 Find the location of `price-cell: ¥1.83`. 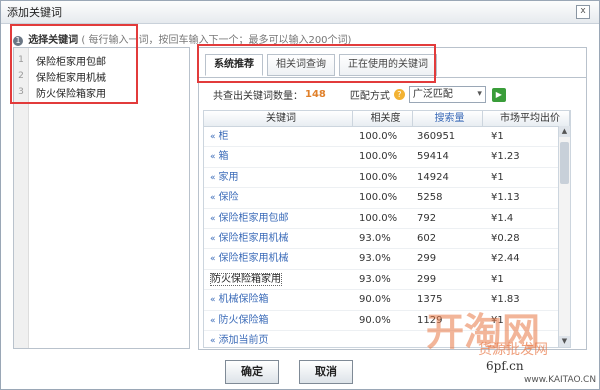

price-cell: ¥1.83 is located at coordinates (505, 300).